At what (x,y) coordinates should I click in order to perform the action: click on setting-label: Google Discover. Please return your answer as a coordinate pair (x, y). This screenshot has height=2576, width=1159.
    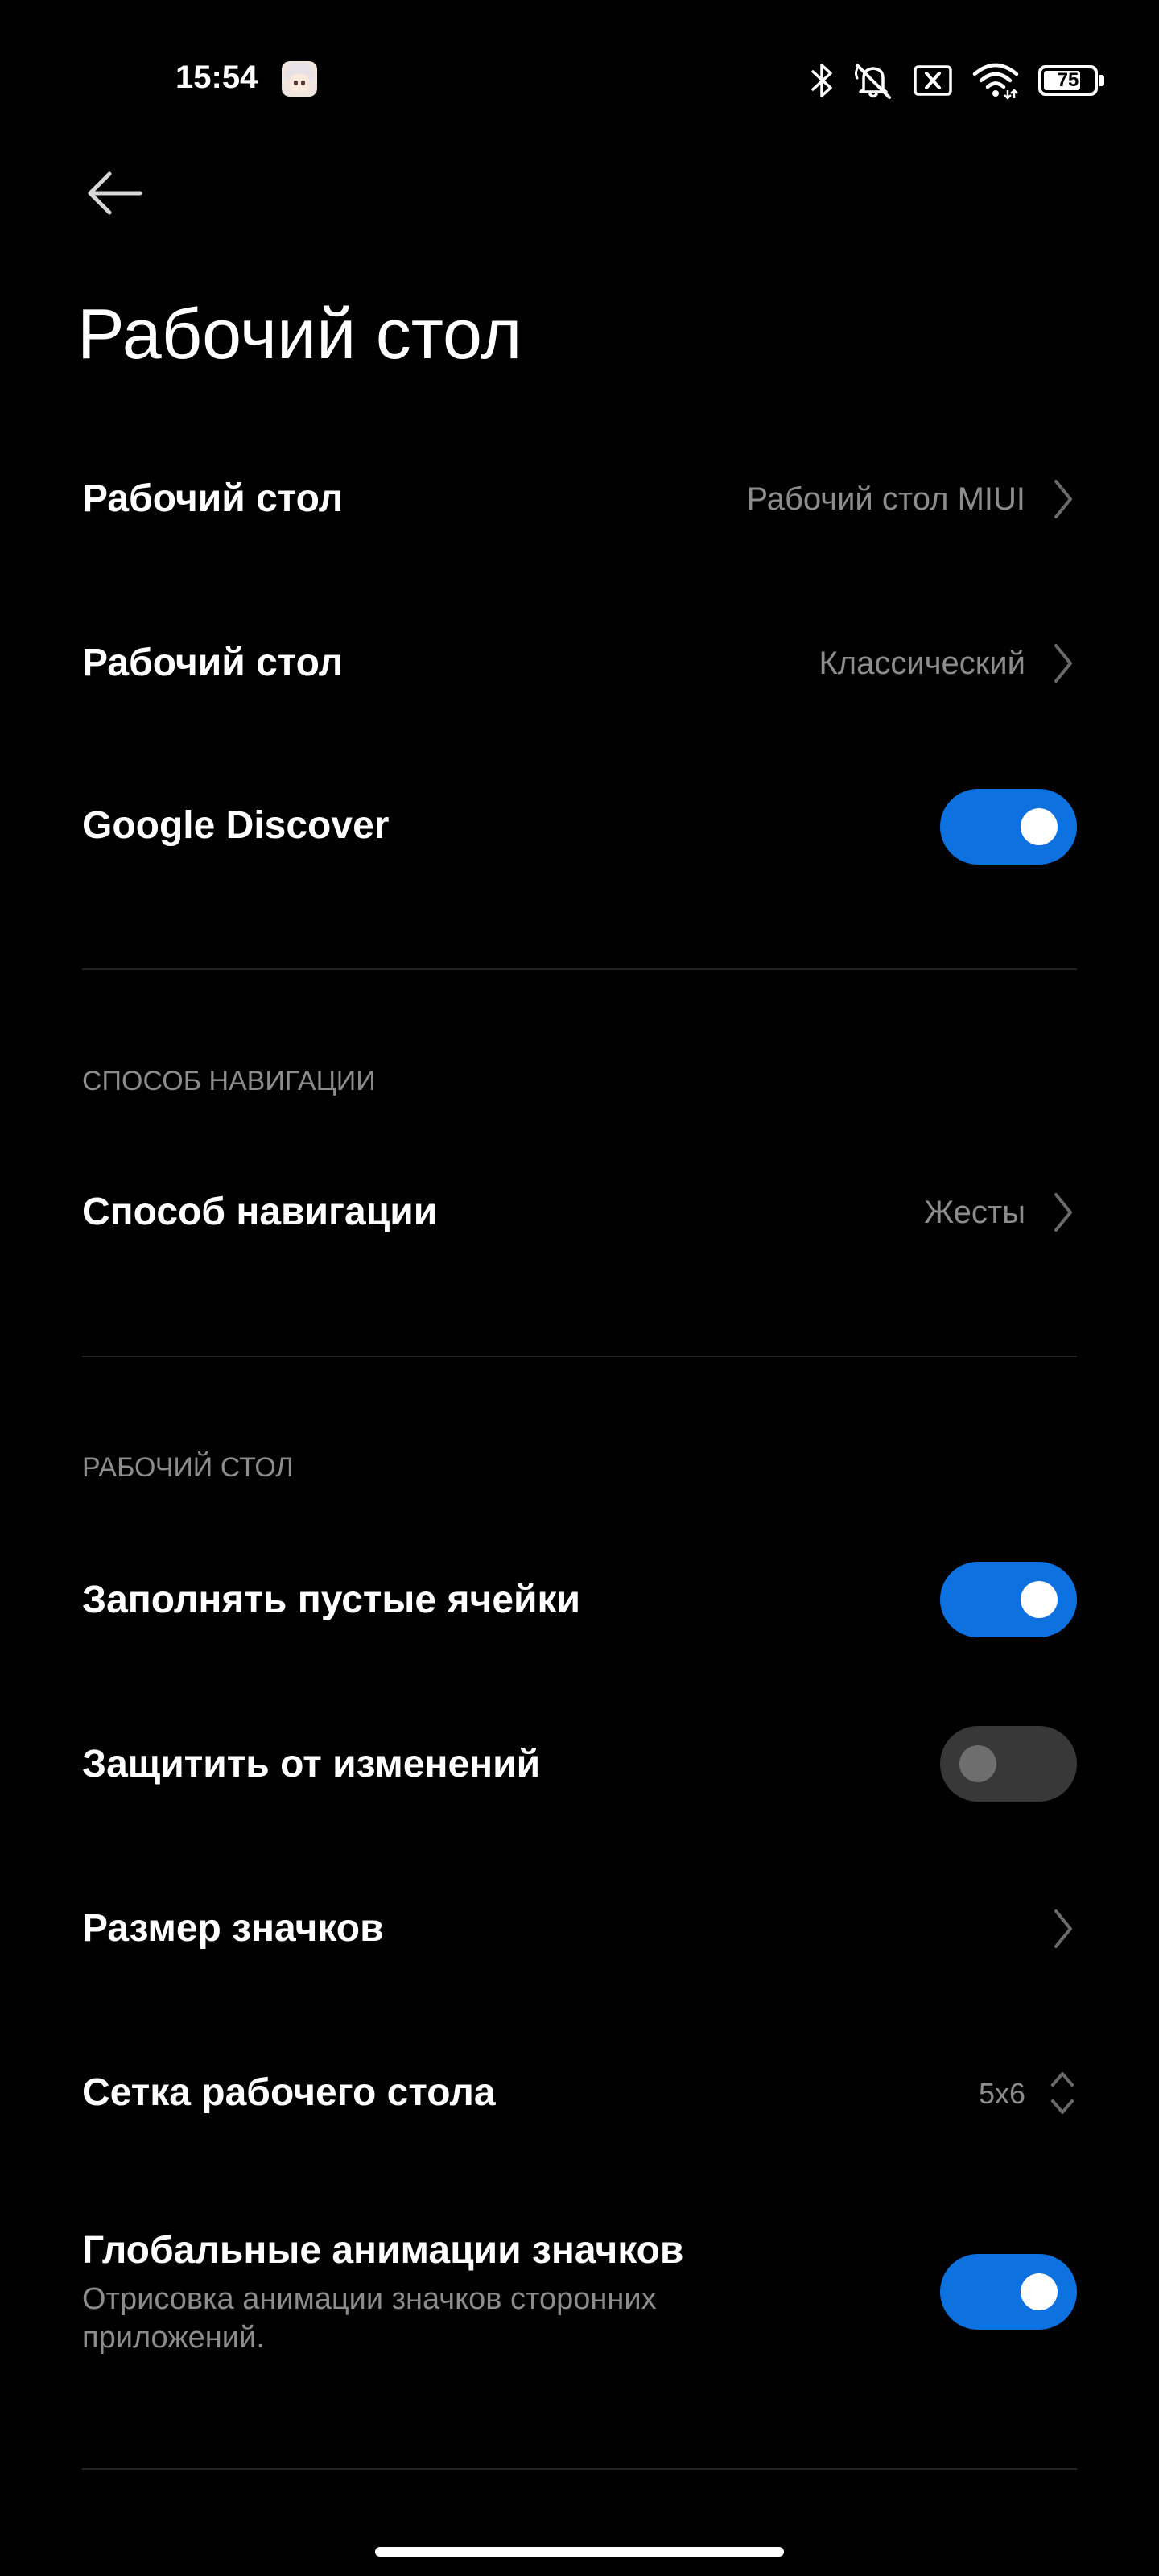
    Looking at the image, I should click on (236, 825).